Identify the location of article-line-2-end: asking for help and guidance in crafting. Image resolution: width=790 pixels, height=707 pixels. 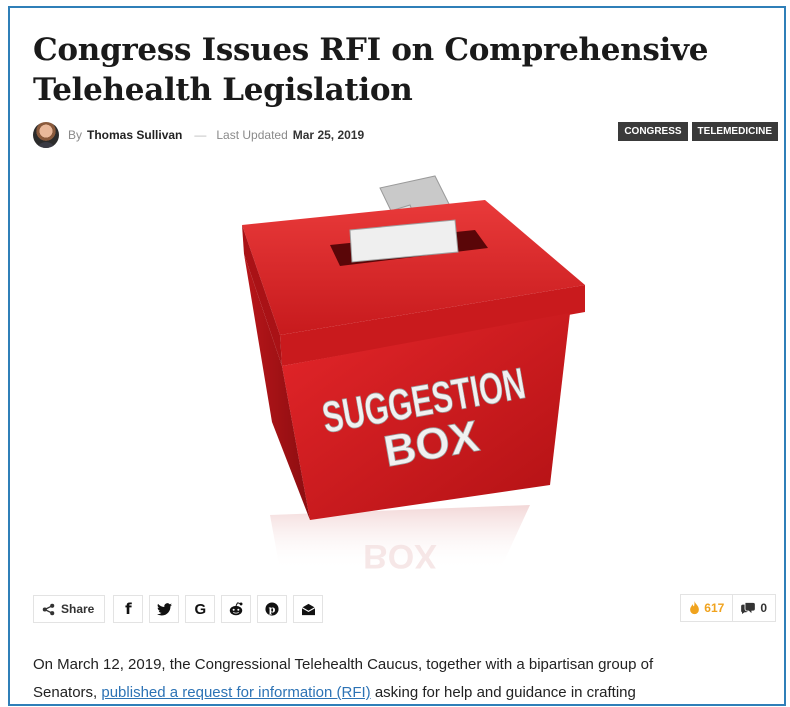
(503, 692).